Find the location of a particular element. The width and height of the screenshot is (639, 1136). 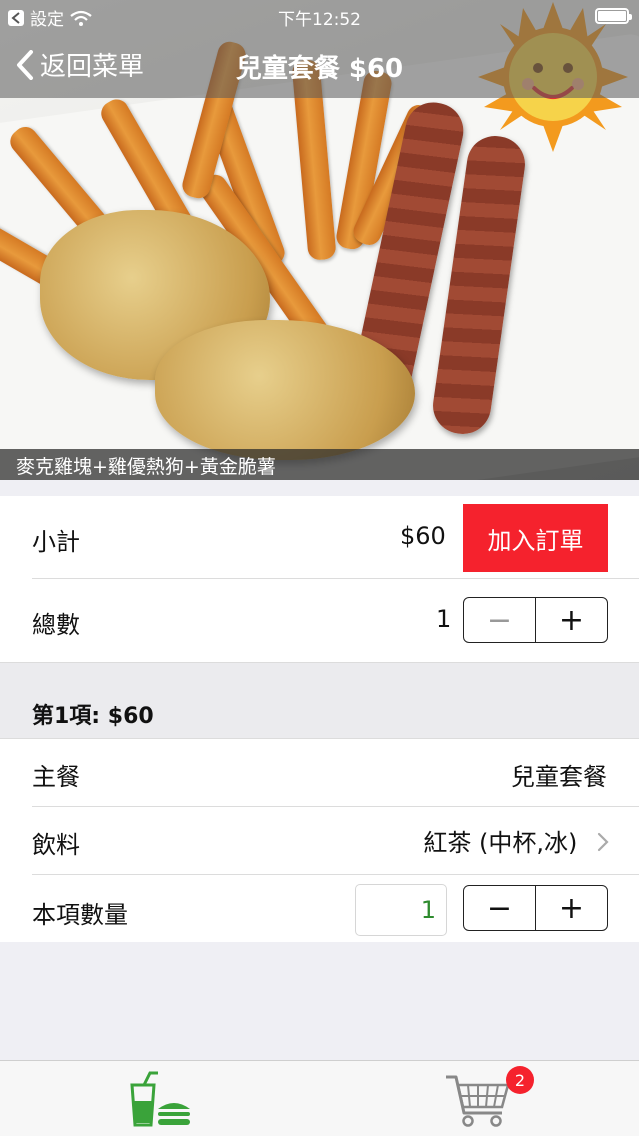

tab-bar is located at coordinates (319, 1098).